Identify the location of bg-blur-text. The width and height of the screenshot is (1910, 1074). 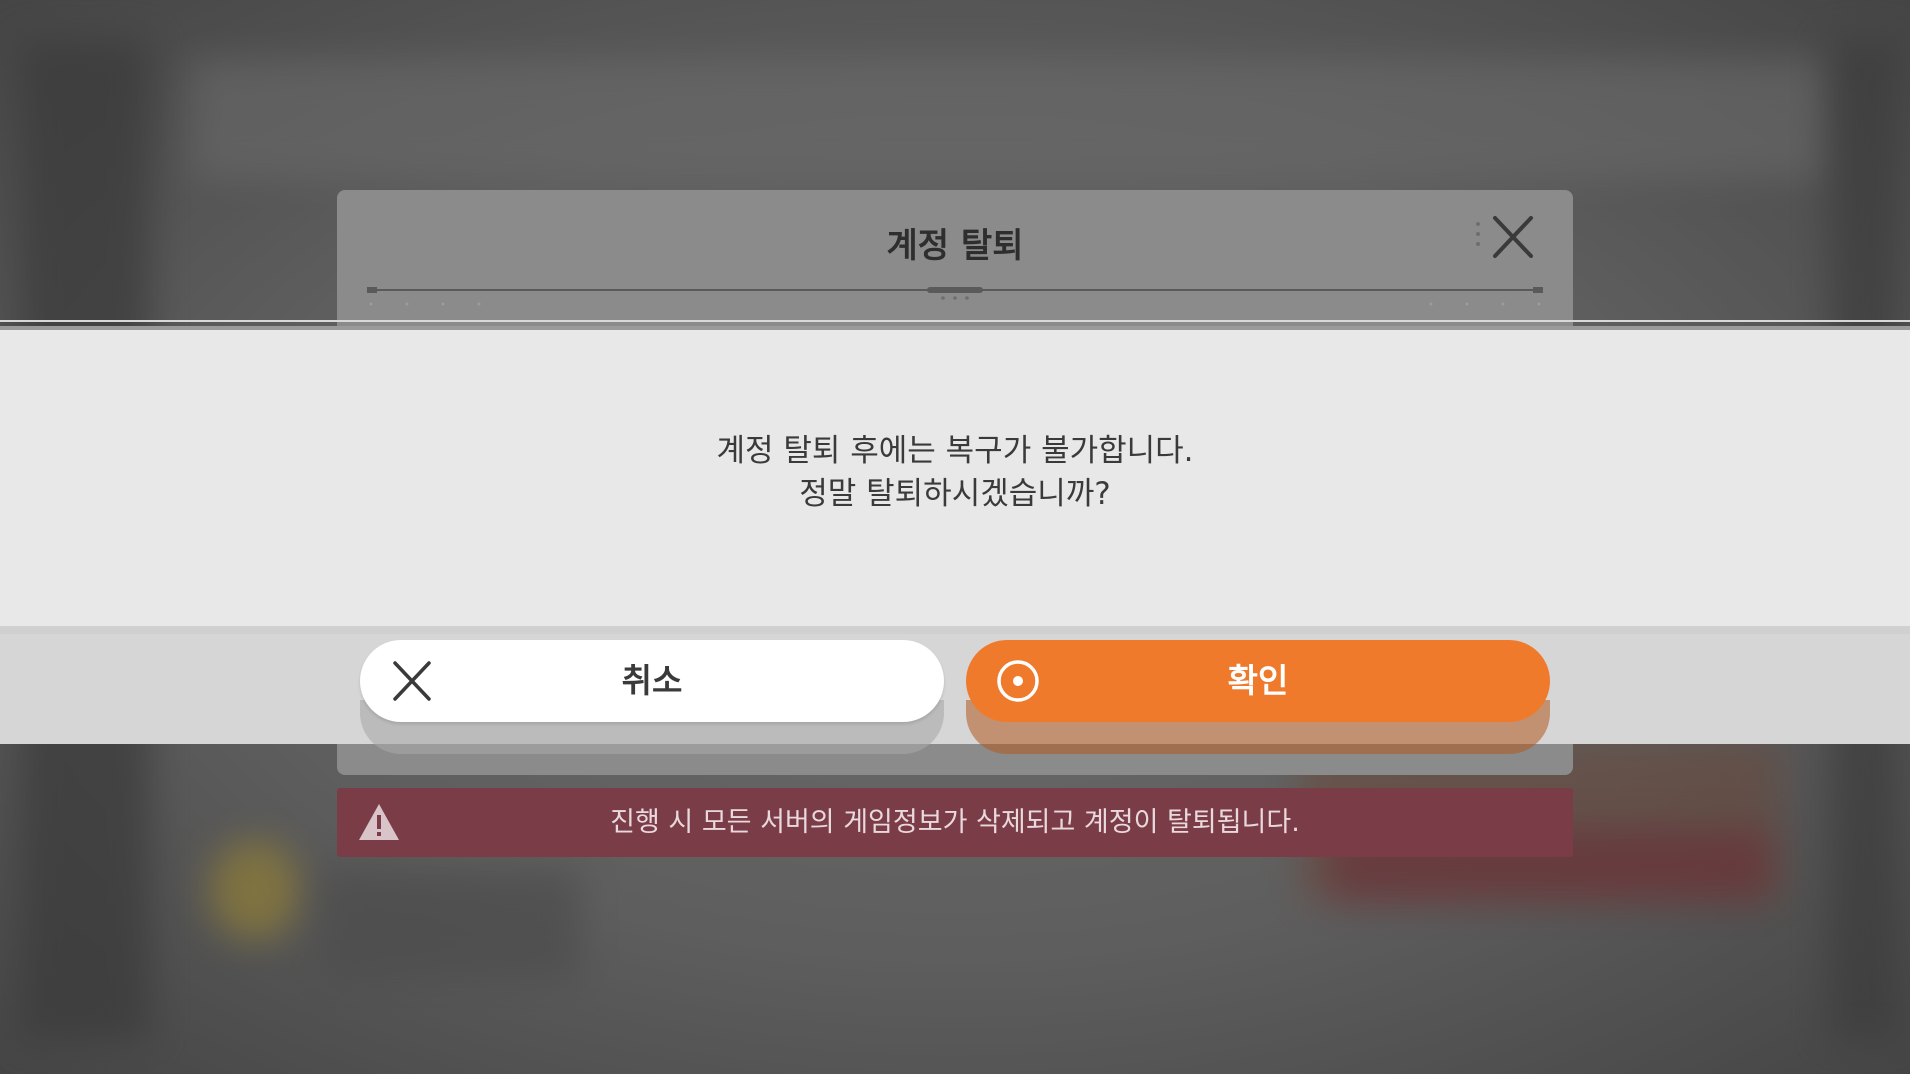
(450, 925).